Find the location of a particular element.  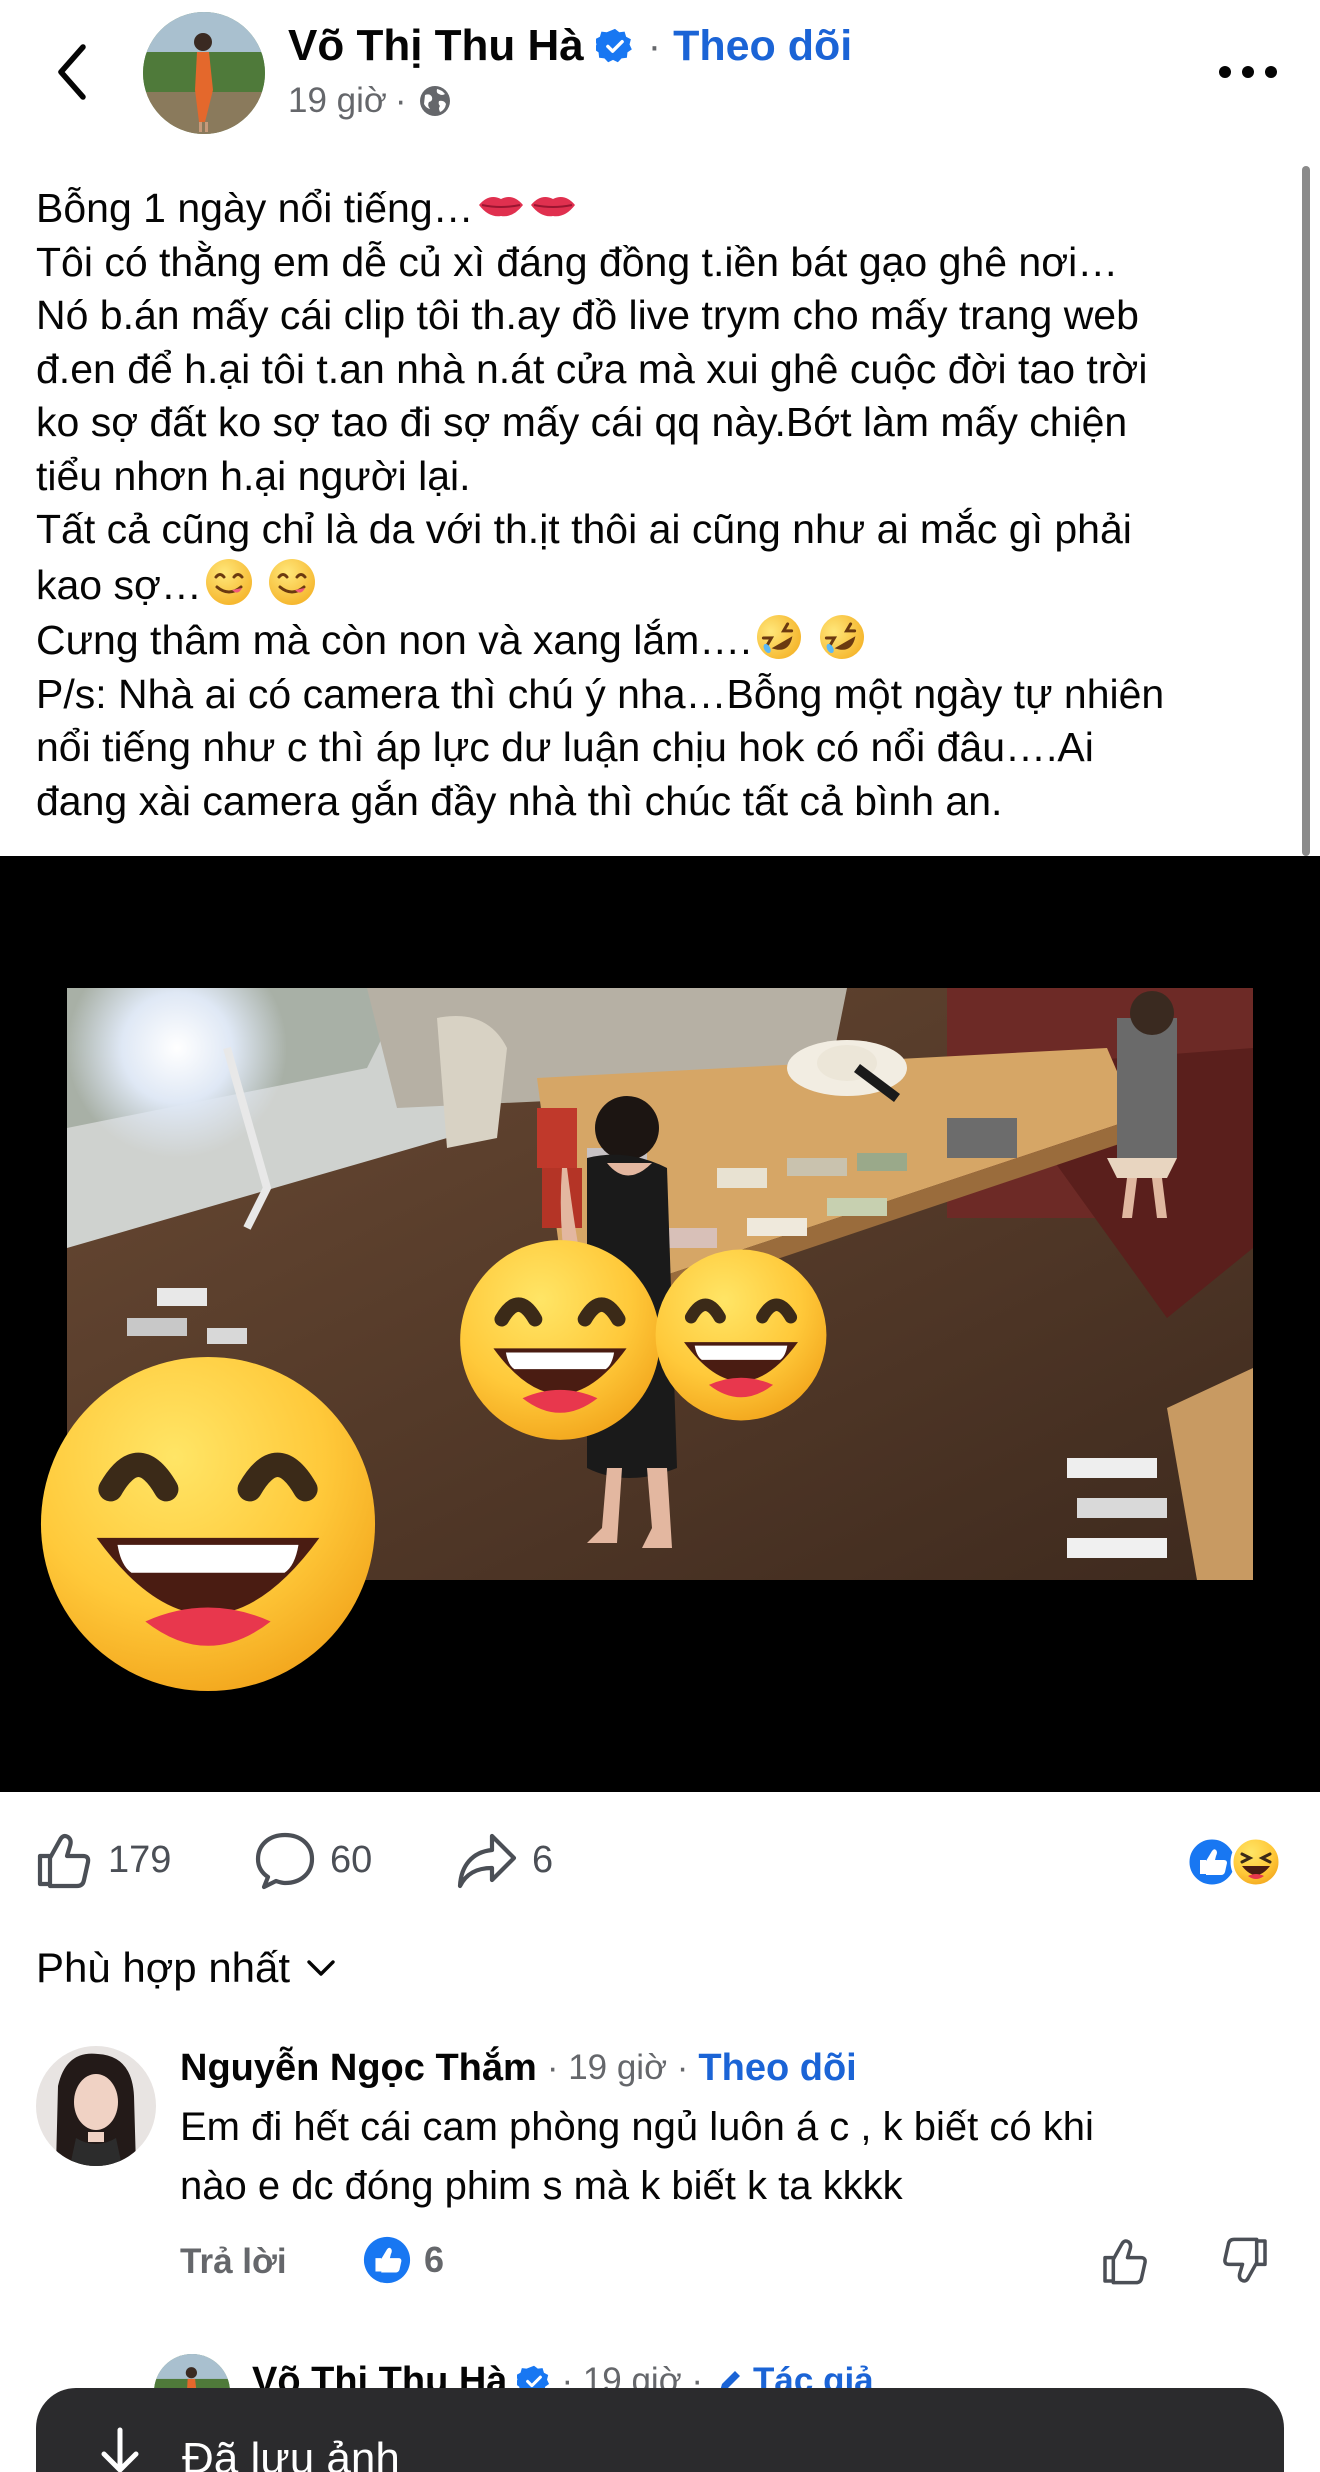

comment-like-button is located at coordinates (1125, 2263).